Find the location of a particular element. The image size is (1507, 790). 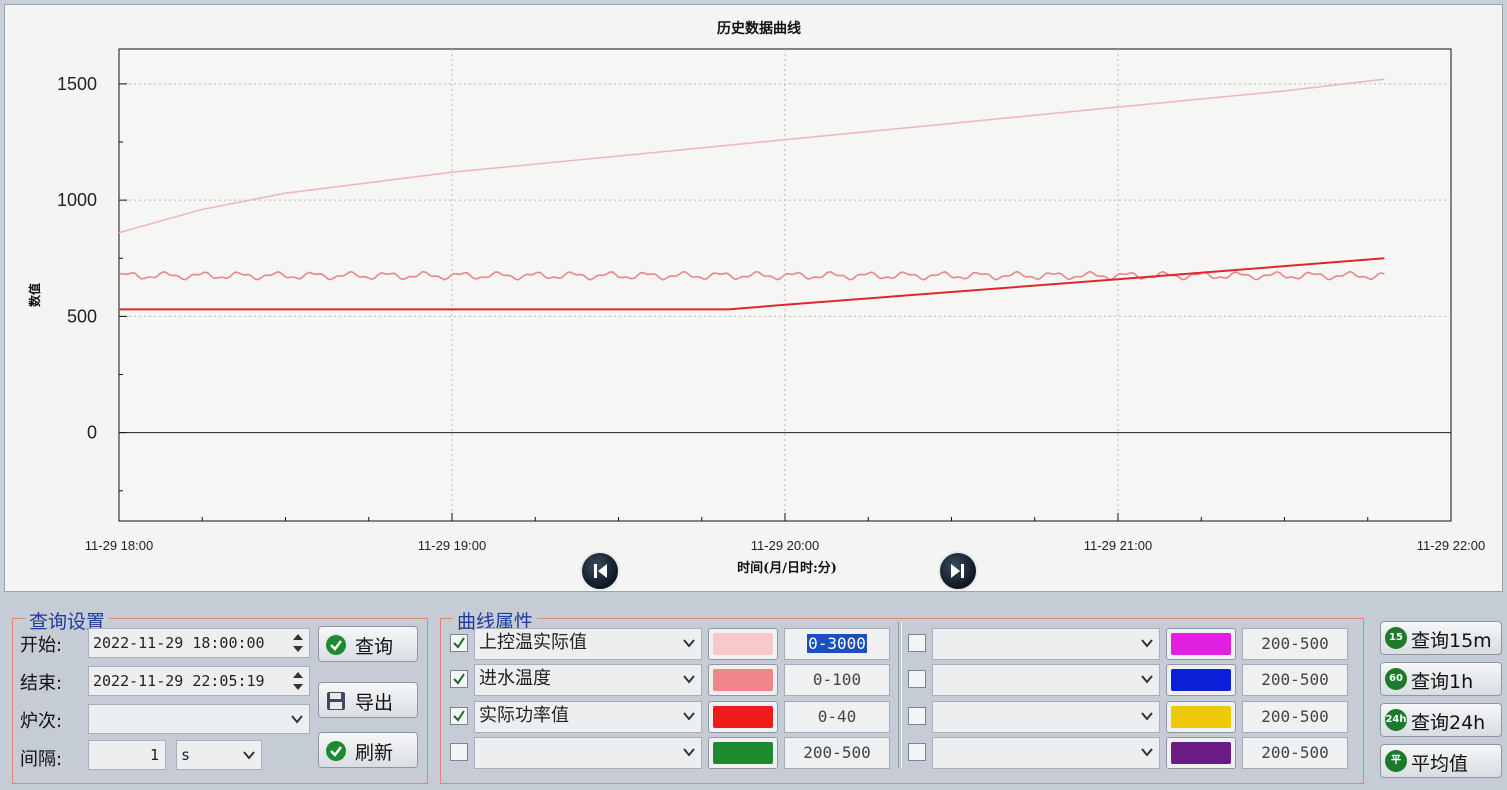

curve-right-2-color-button is located at coordinates (1201, 717).